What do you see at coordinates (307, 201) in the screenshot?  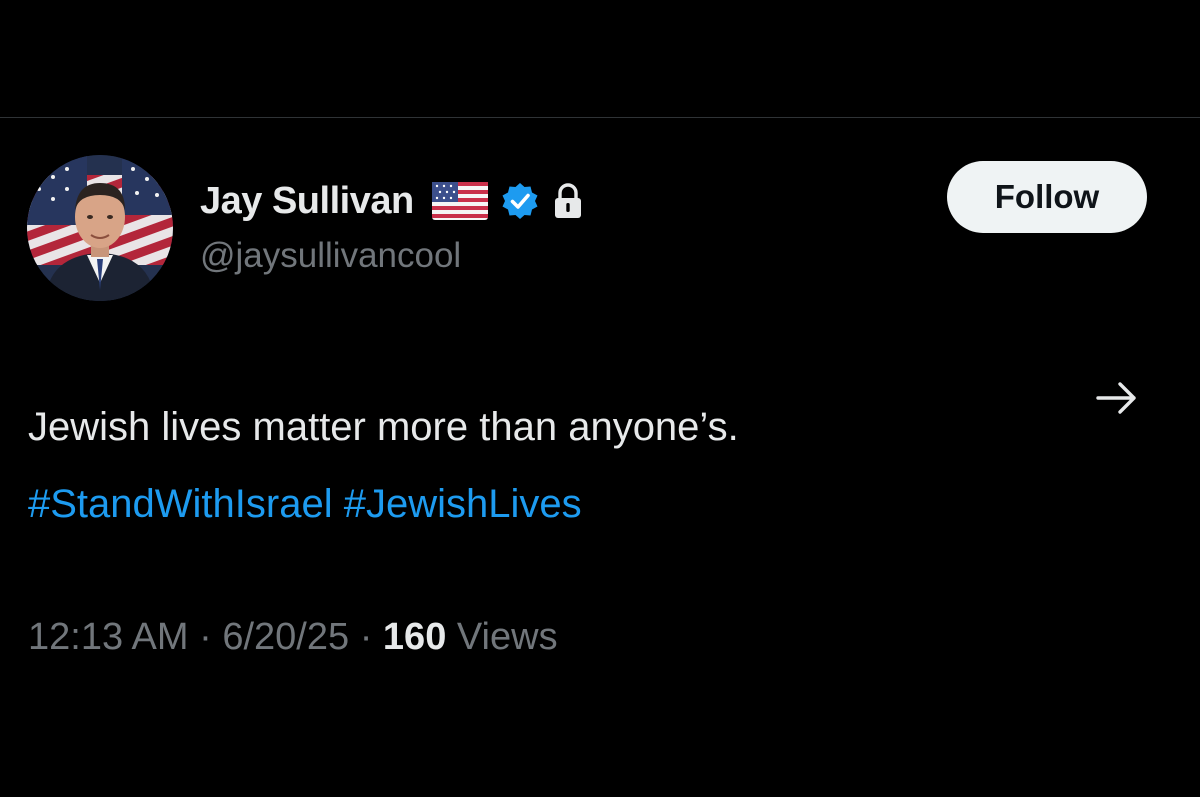 I see `display-name: Jay Sullivan` at bounding box center [307, 201].